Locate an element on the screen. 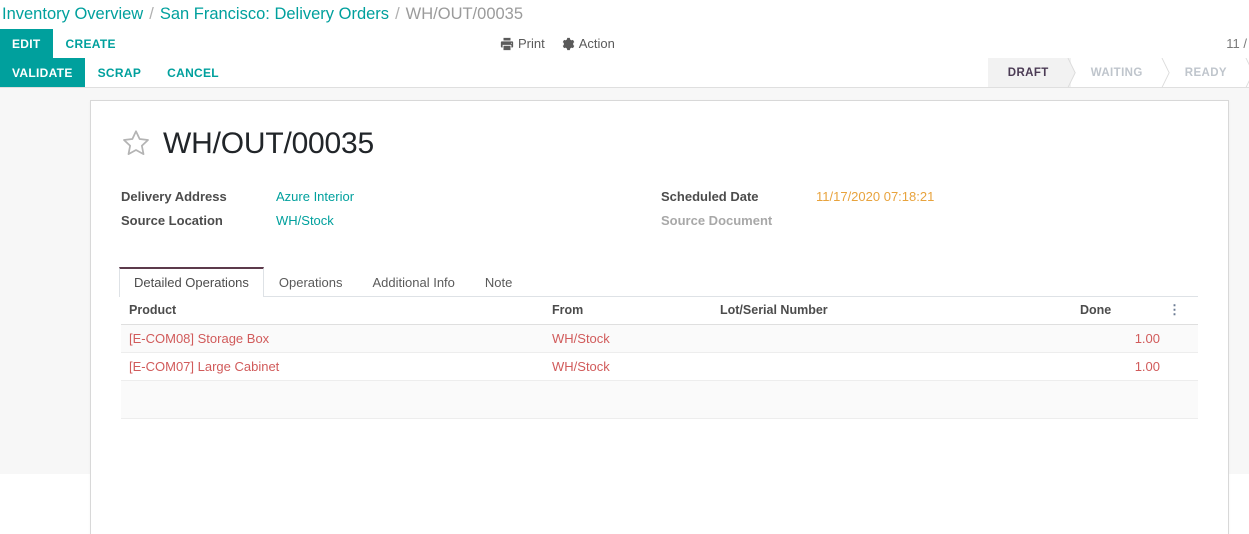 The width and height of the screenshot is (1249, 534). field-value-source-location: WH/Stock is located at coordinates (305, 220).